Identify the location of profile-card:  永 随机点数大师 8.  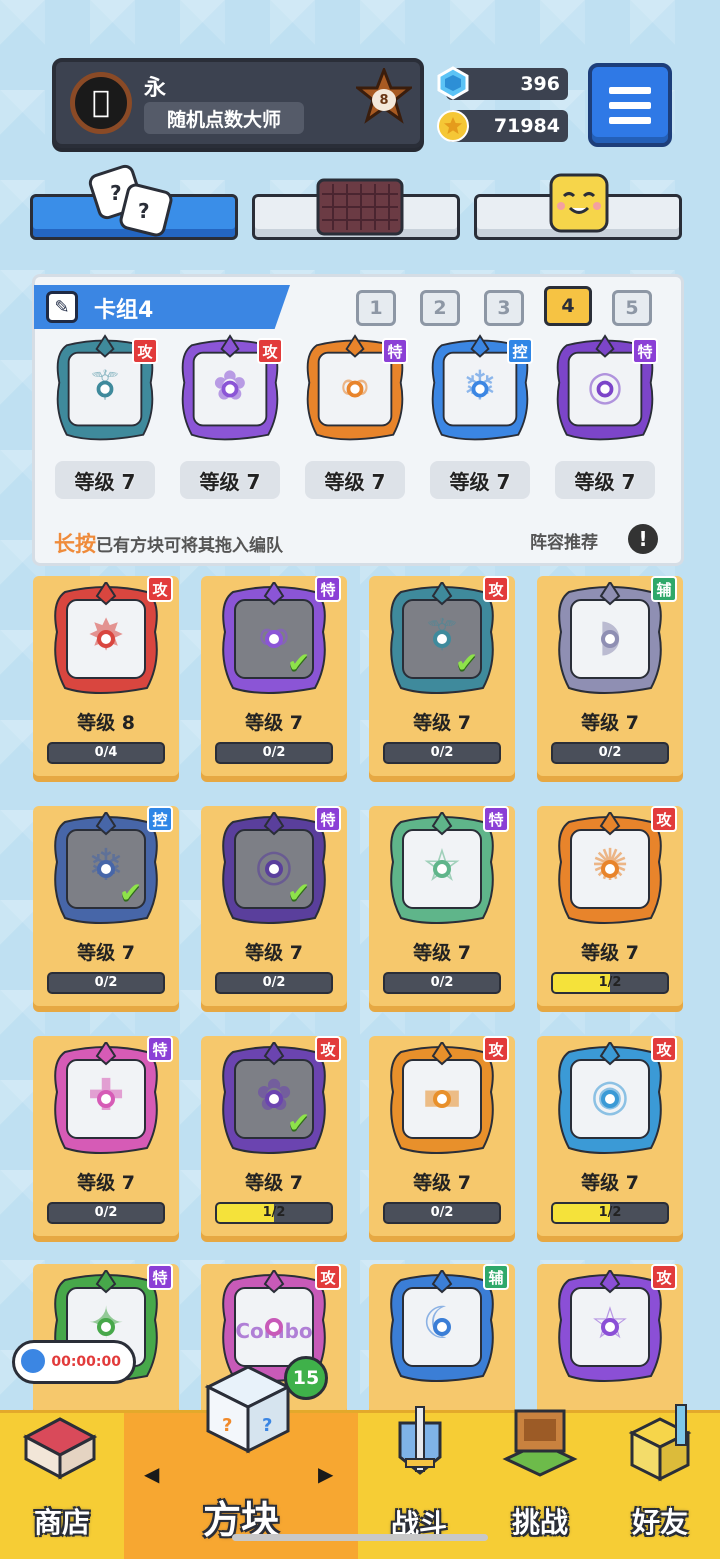
(238, 103).